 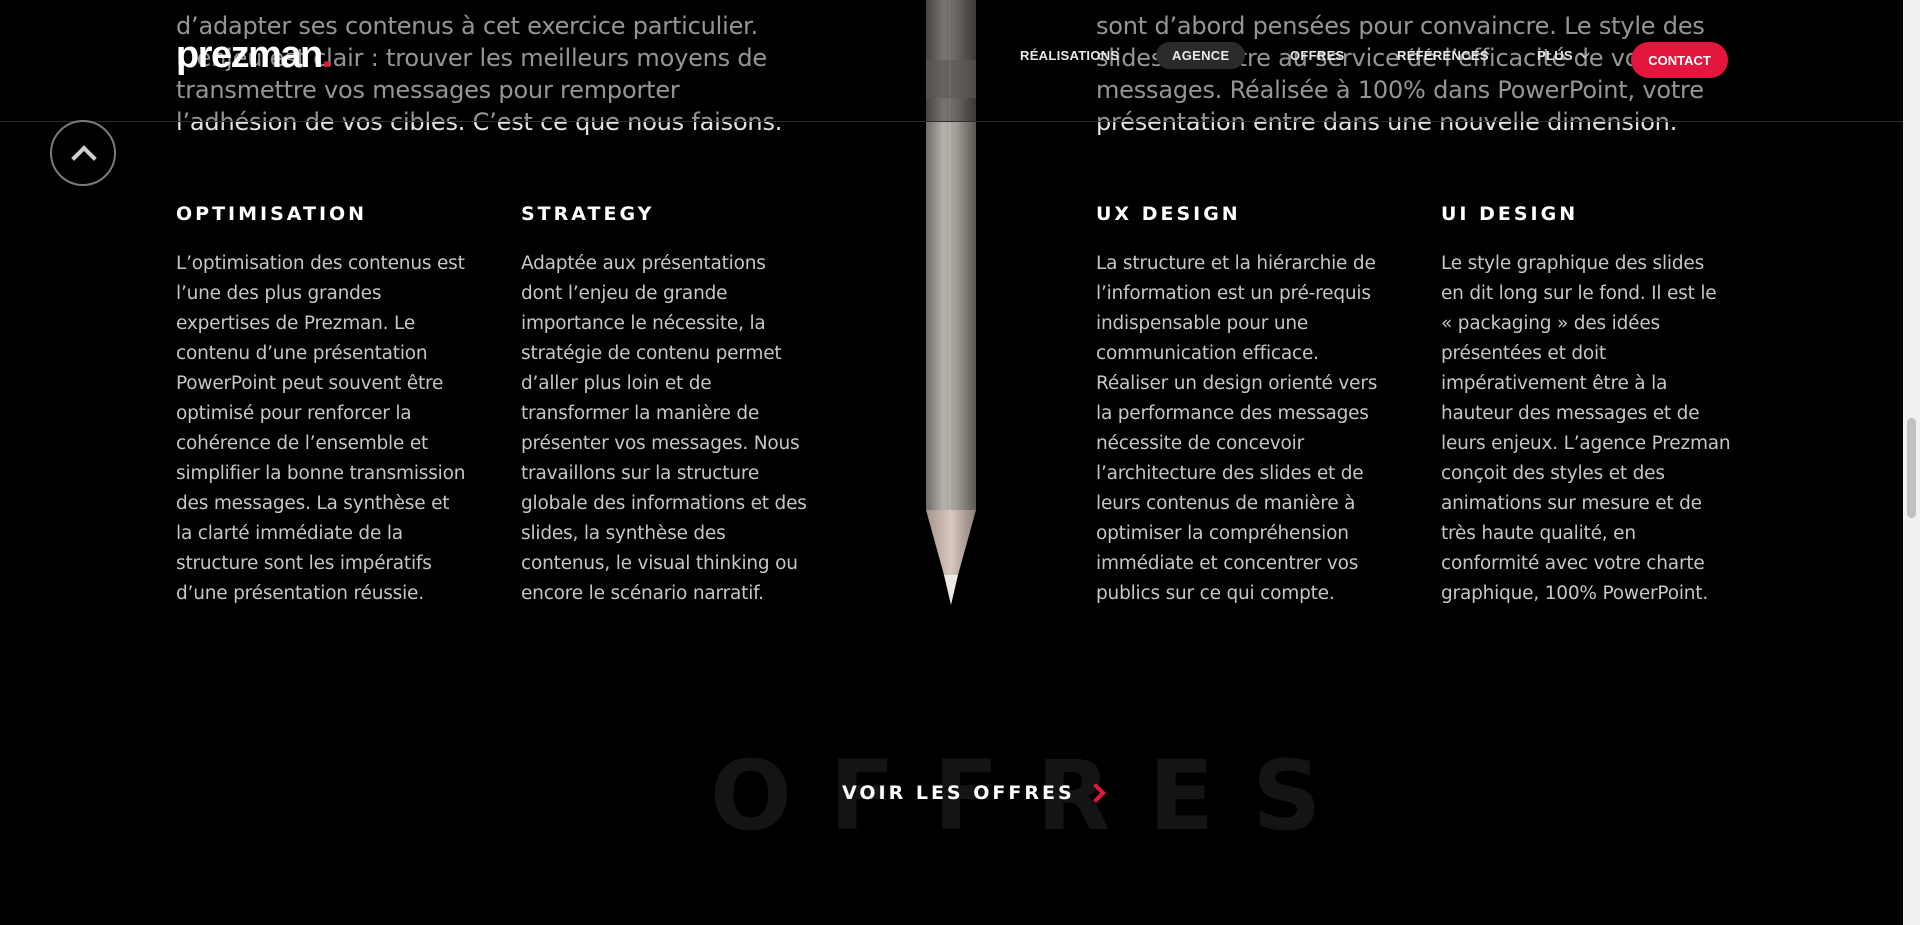 What do you see at coordinates (958, 793) in the screenshot?
I see `voir-les-offres-label: VOIR LES OFFRES` at bounding box center [958, 793].